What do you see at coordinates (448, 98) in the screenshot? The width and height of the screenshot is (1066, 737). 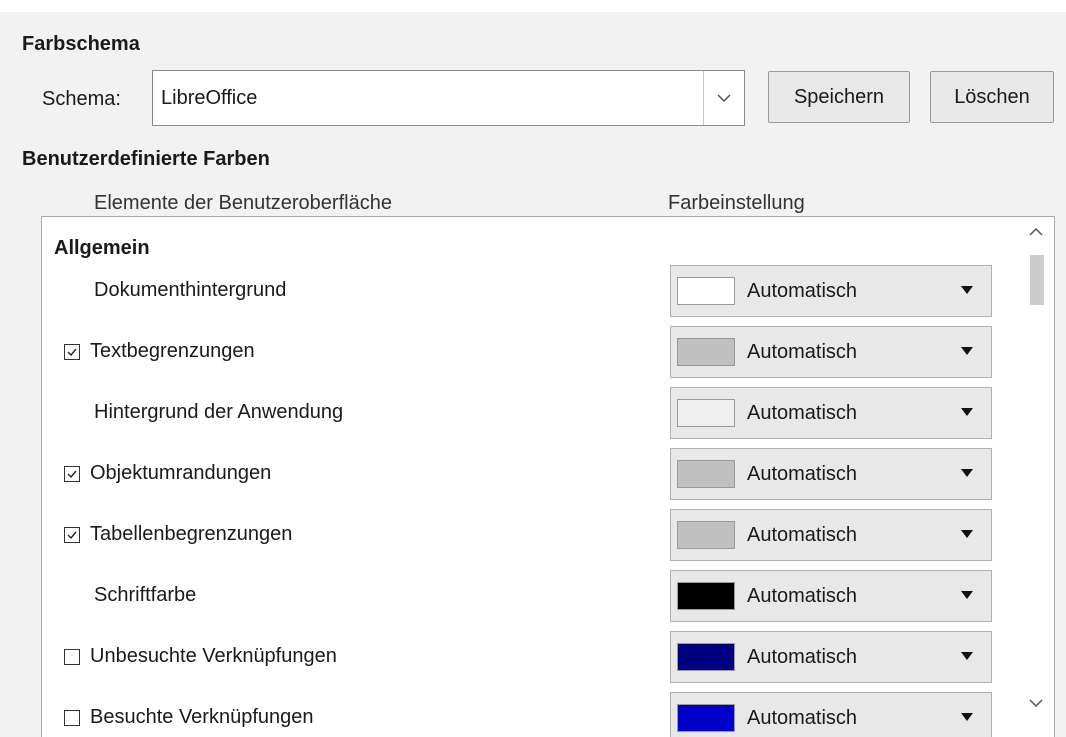 I see `schema-combobox: LibreOffice` at bounding box center [448, 98].